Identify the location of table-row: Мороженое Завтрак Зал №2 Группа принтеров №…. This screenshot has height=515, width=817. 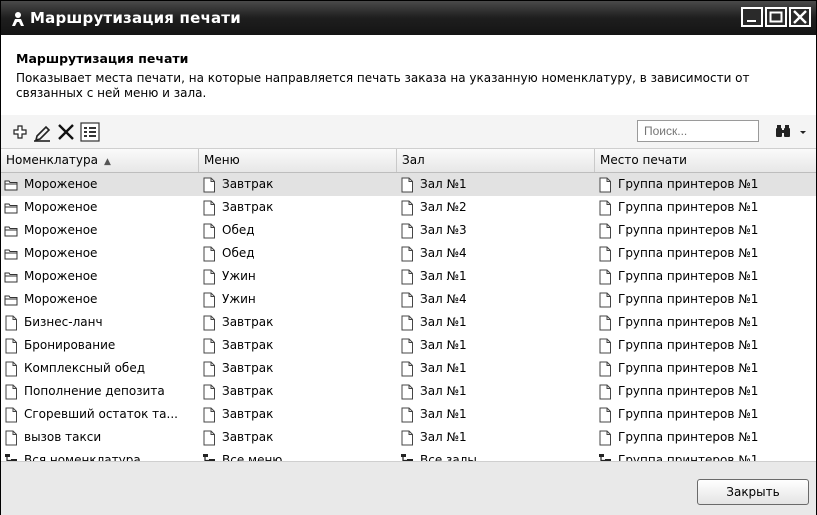
(408, 207).